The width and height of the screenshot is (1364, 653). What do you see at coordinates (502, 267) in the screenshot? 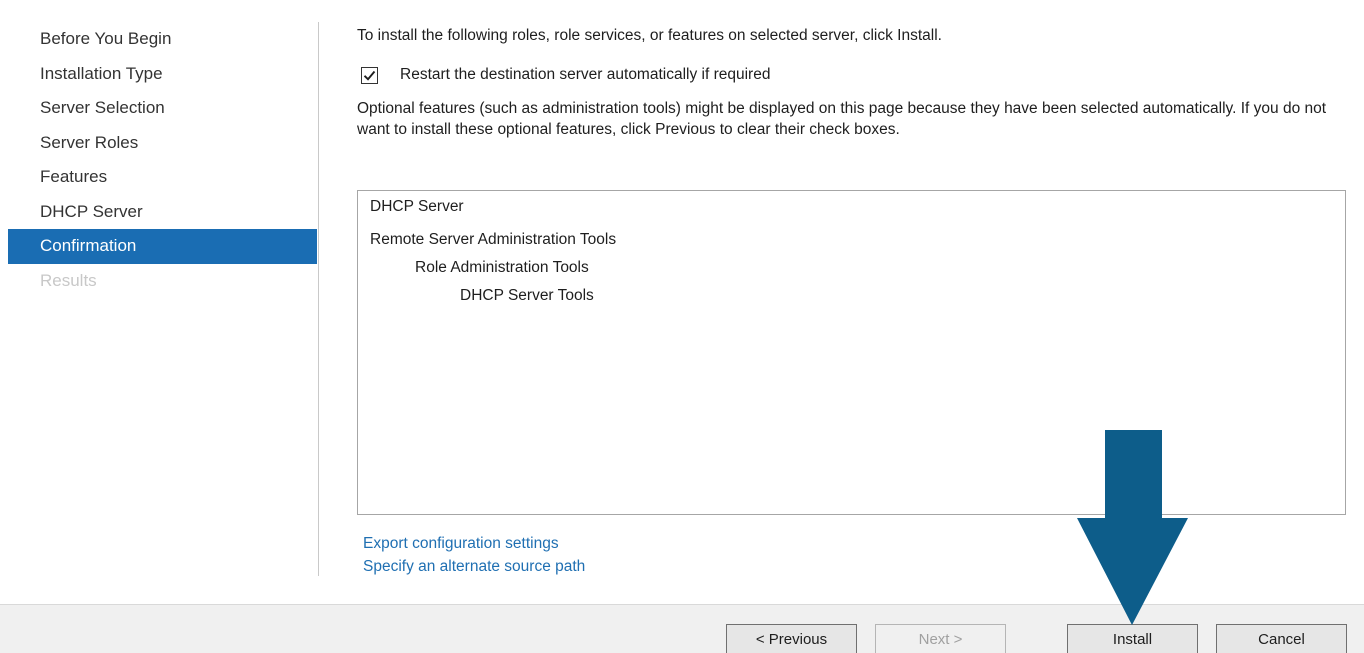
I see `feature-item-role-admin-tools: Role Administration Tools` at bounding box center [502, 267].